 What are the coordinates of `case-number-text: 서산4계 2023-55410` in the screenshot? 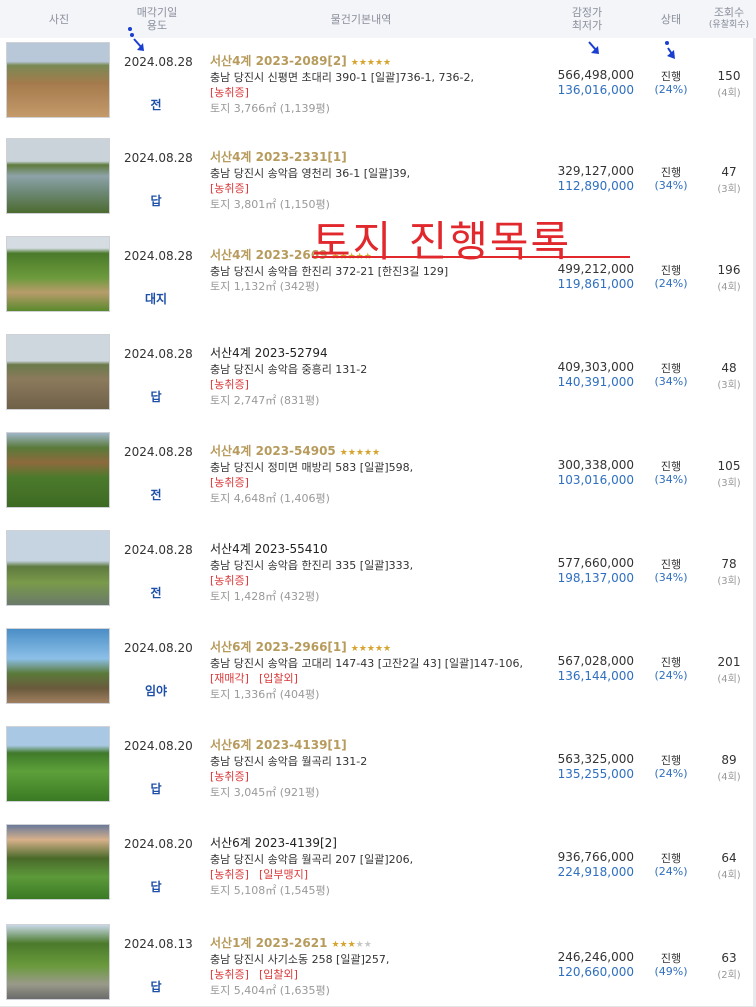 It's located at (269, 549).